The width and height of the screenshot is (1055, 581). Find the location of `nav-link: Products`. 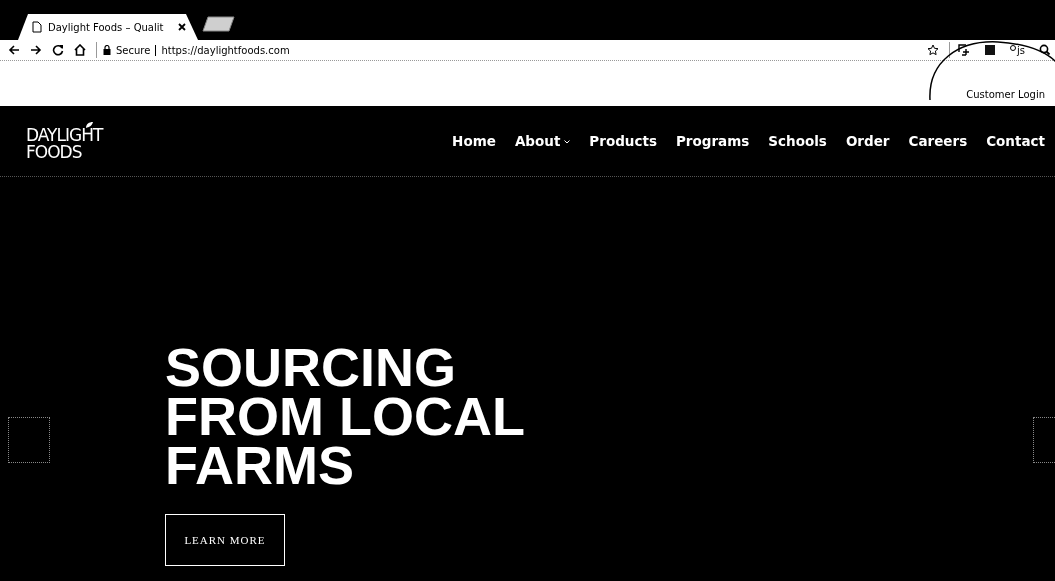

nav-link: Products is located at coordinates (623, 141).